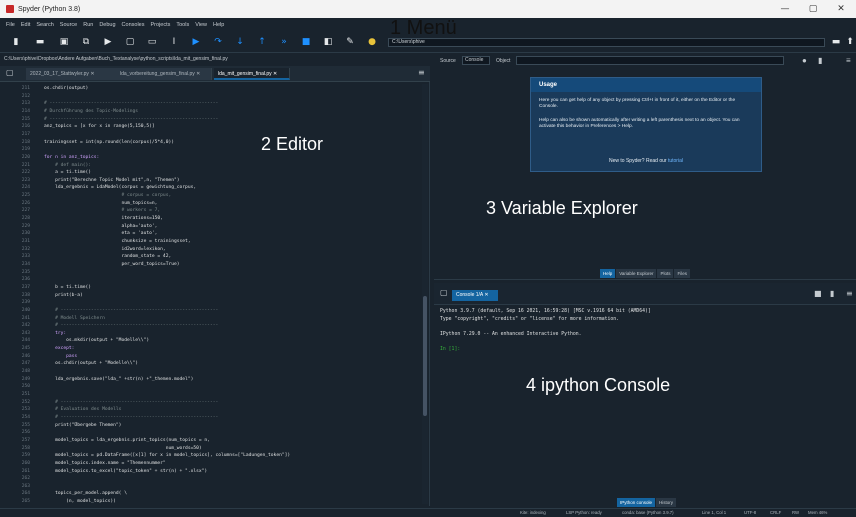  What do you see at coordinates (25, 417) in the screenshot?
I see `line-number: 254` at bounding box center [25, 417].